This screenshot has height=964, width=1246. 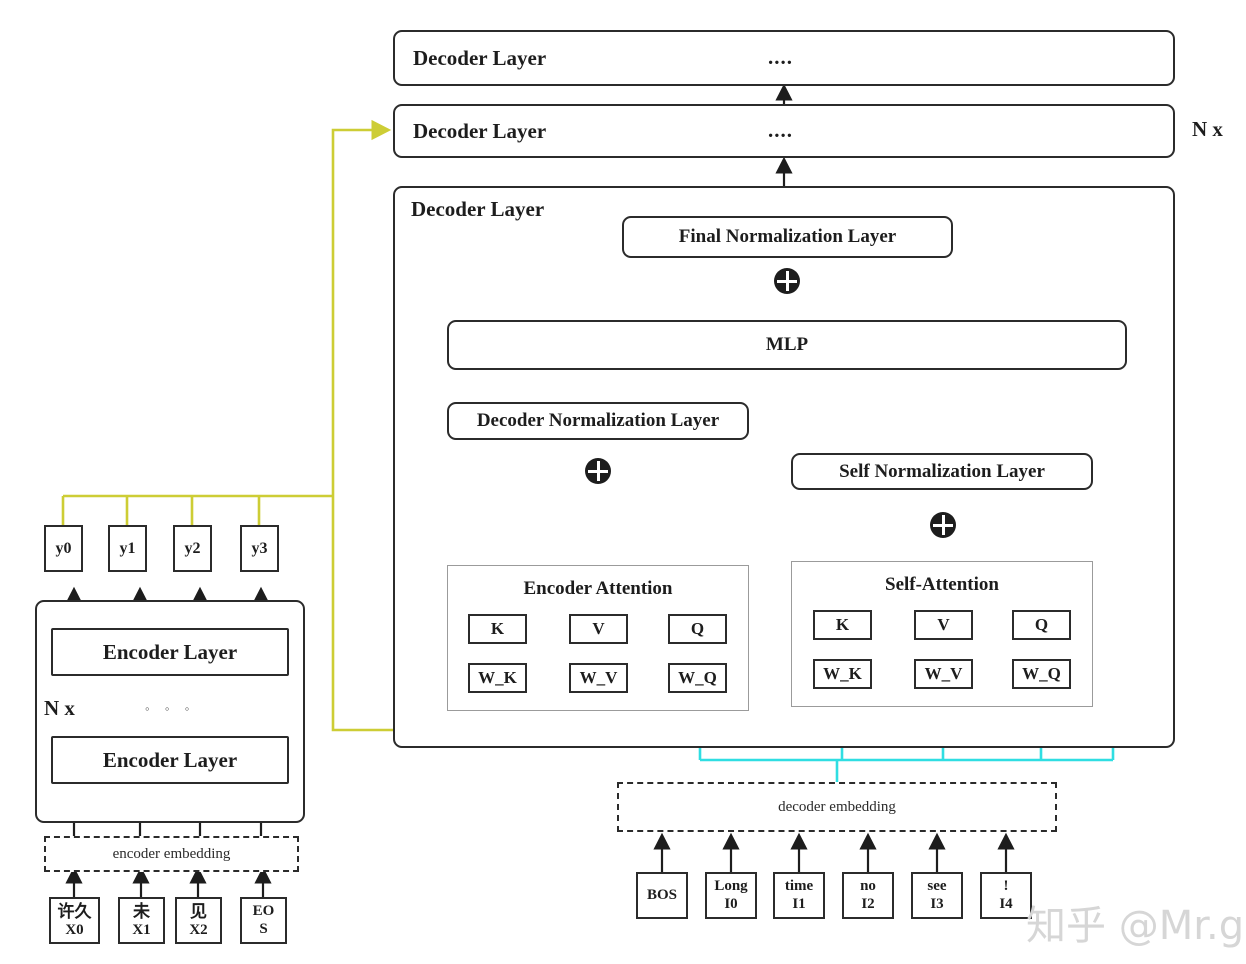 What do you see at coordinates (59, 708) in the screenshot?
I see `encoder-repeat-label: N x` at bounding box center [59, 708].